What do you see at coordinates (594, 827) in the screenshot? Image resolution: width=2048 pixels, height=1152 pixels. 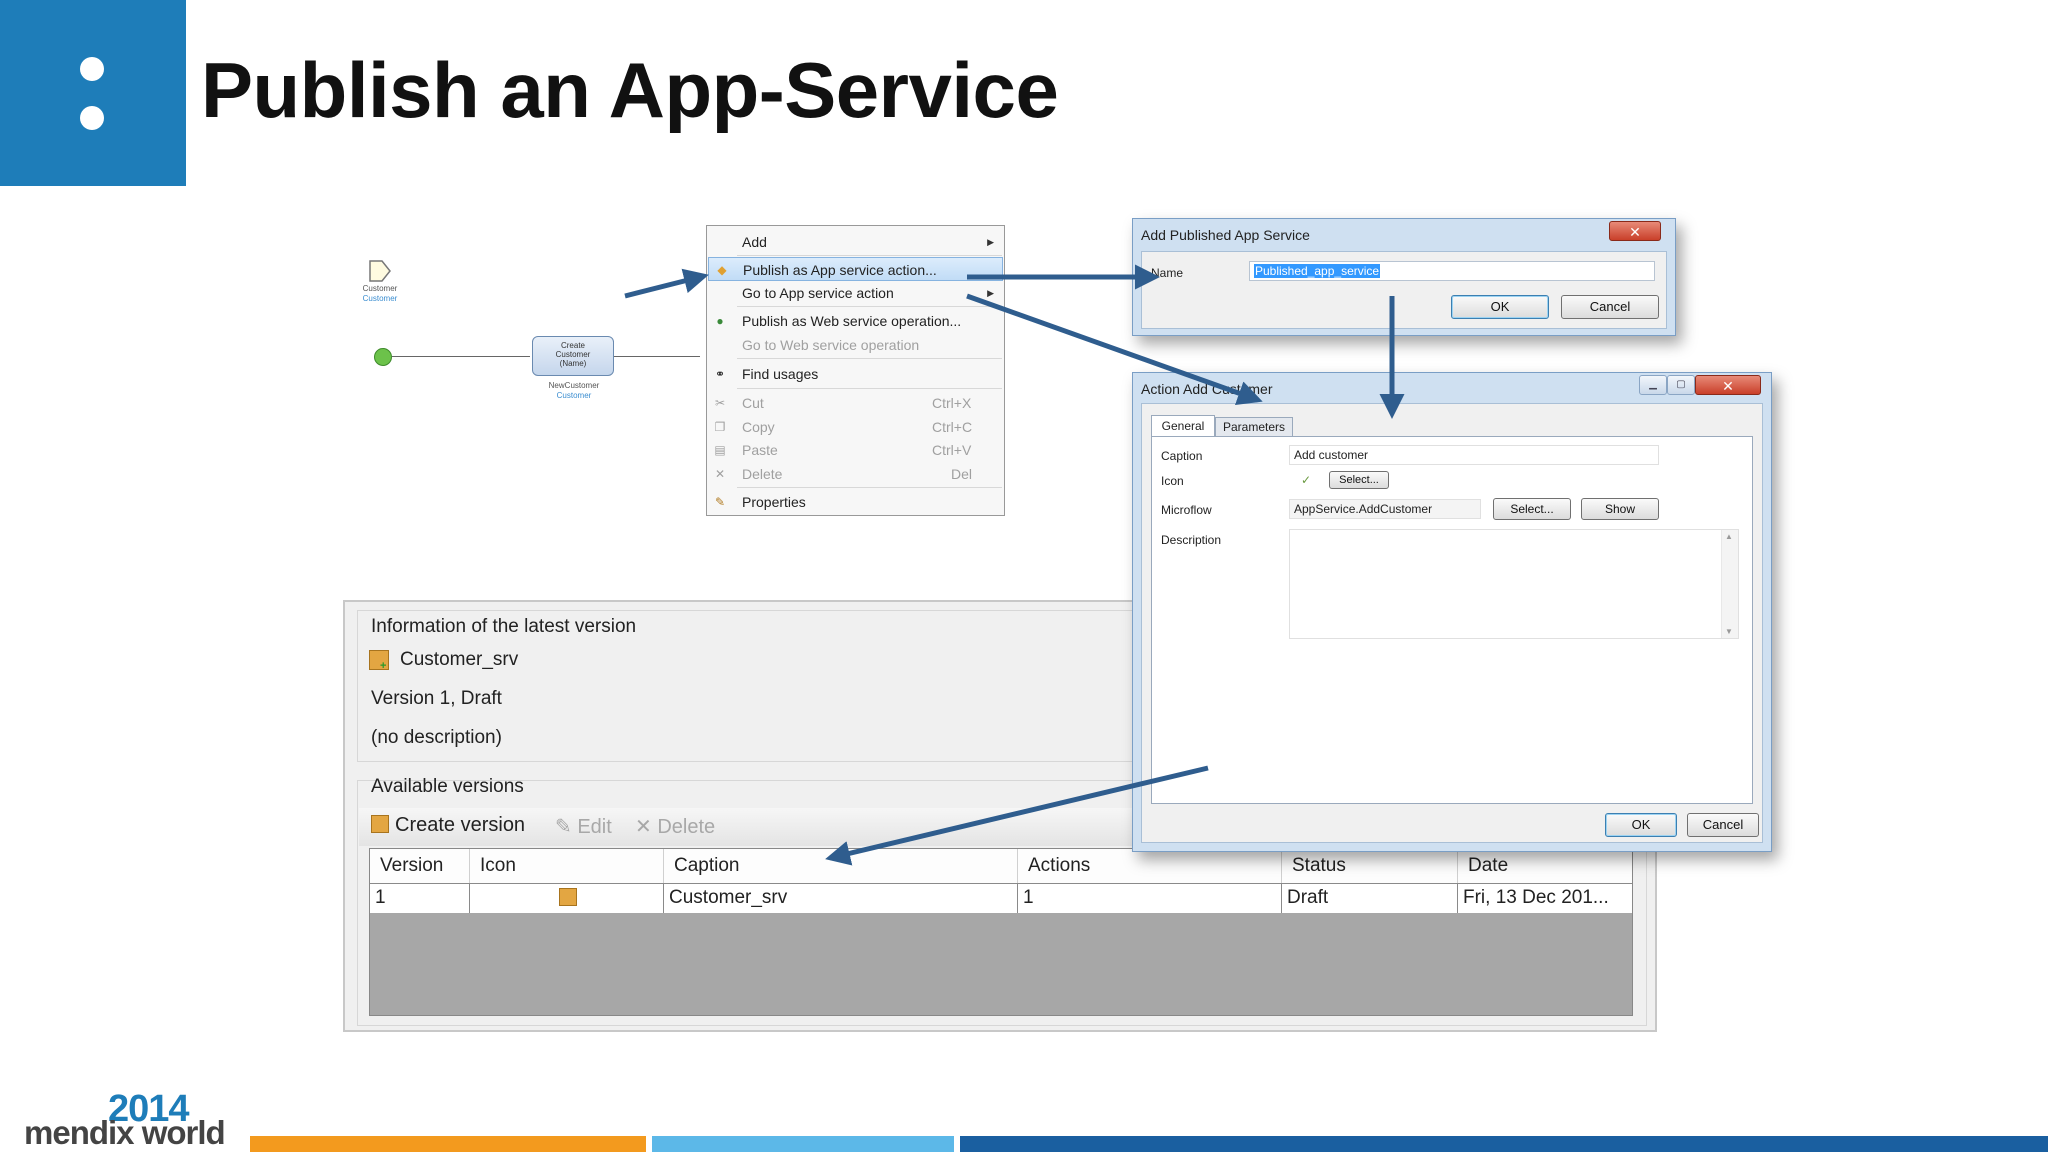 I see `edit-label: Edit` at bounding box center [594, 827].